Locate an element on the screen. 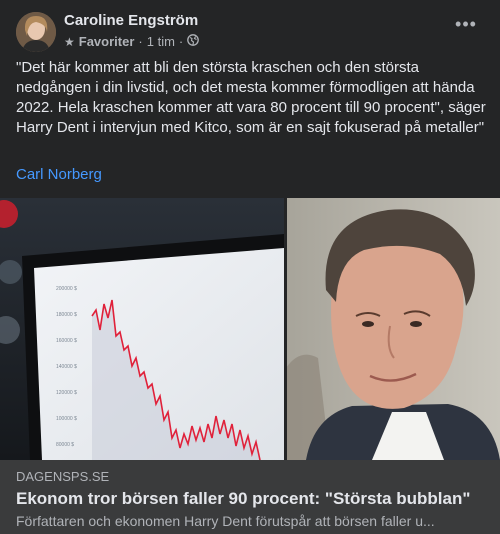  globe-icon is located at coordinates (193, 41).